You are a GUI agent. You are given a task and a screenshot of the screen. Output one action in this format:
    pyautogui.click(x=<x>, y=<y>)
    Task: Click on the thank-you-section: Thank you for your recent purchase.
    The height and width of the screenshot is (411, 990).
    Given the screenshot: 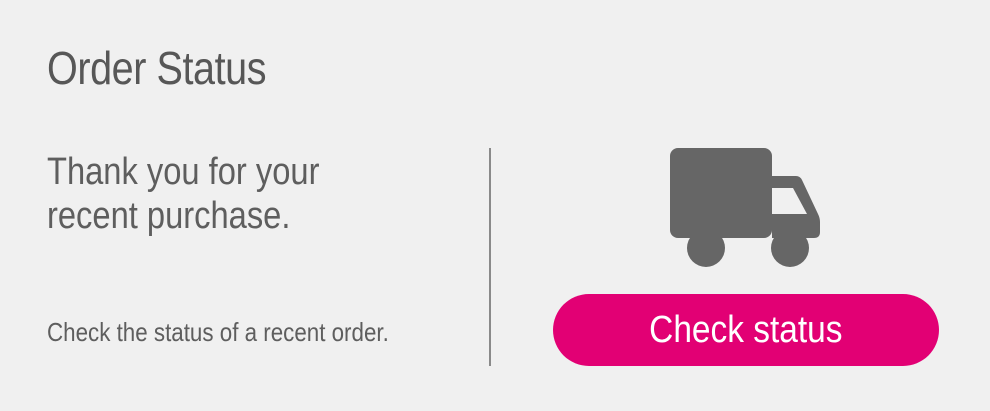 What is the action you would take?
    pyautogui.click(x=247, y=194)
    